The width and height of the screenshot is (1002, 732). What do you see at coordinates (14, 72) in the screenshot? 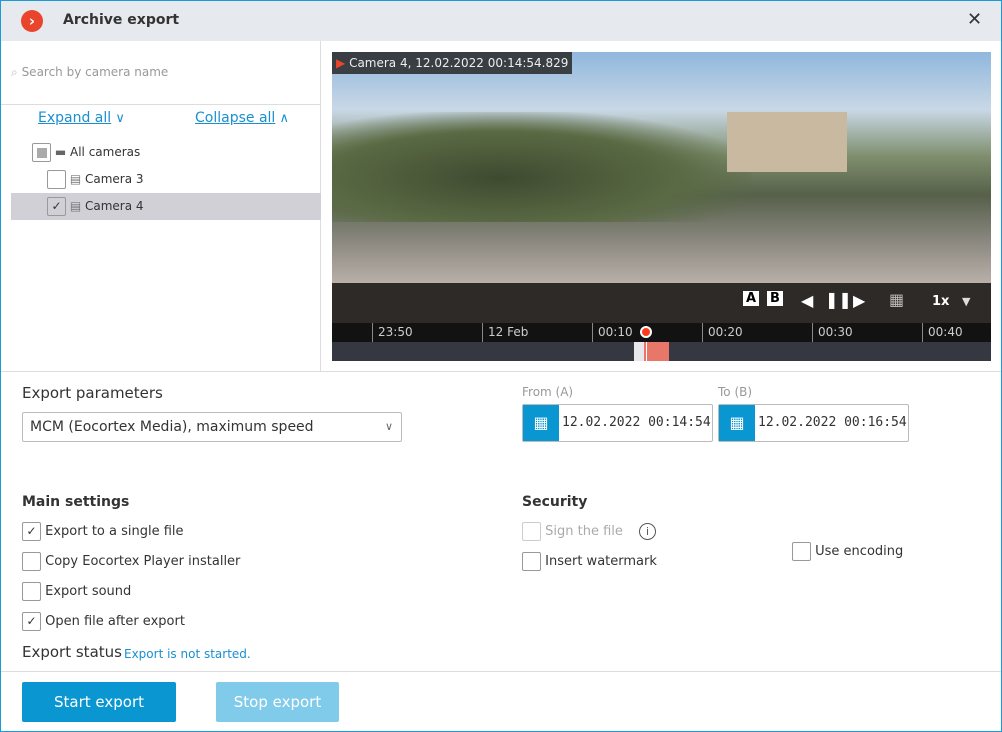
I see `search-icon: ⌕` at bounding box center [14, 72].